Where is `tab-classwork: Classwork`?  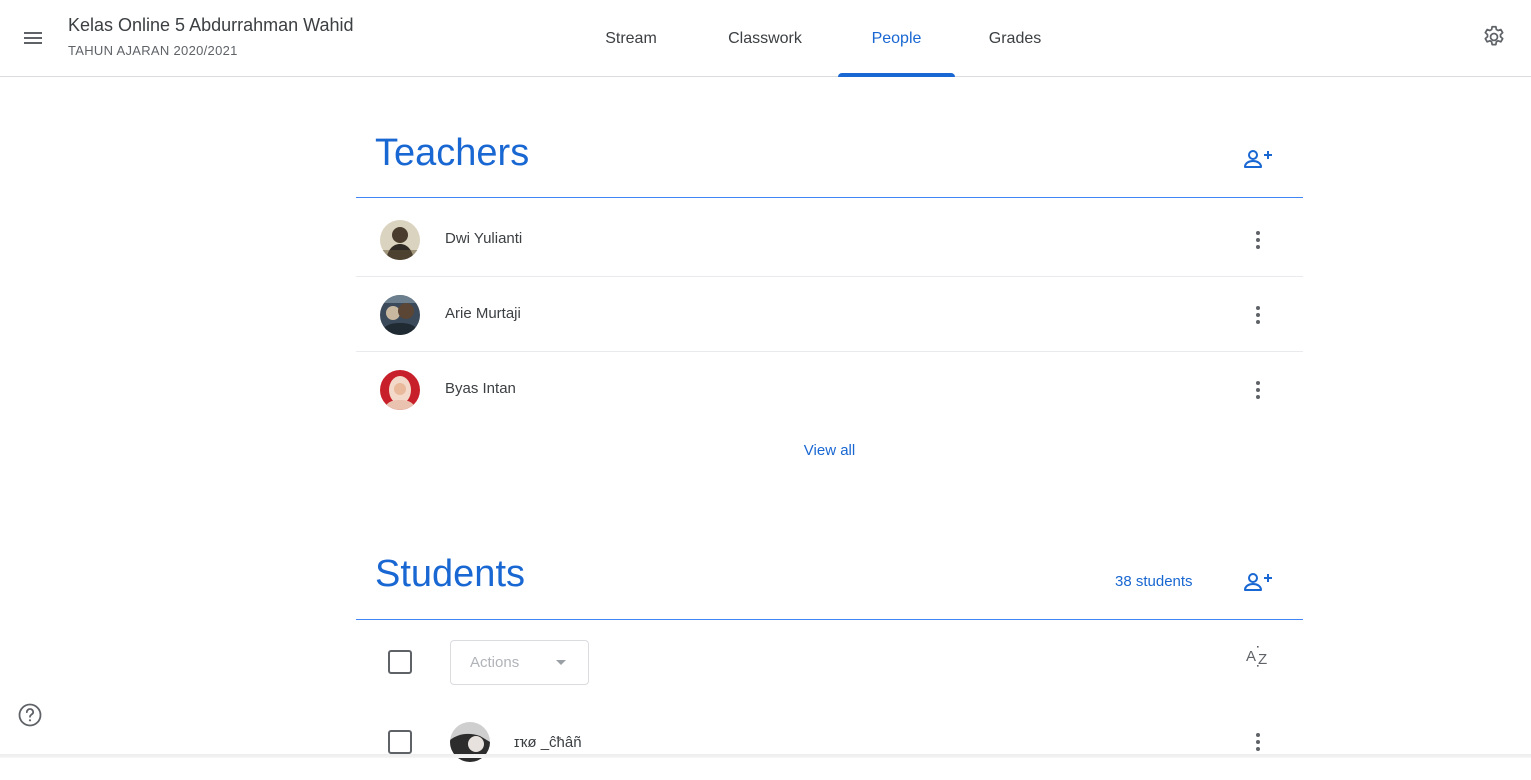 tab-classwork: Classwork is located at coordinates (765, 38).